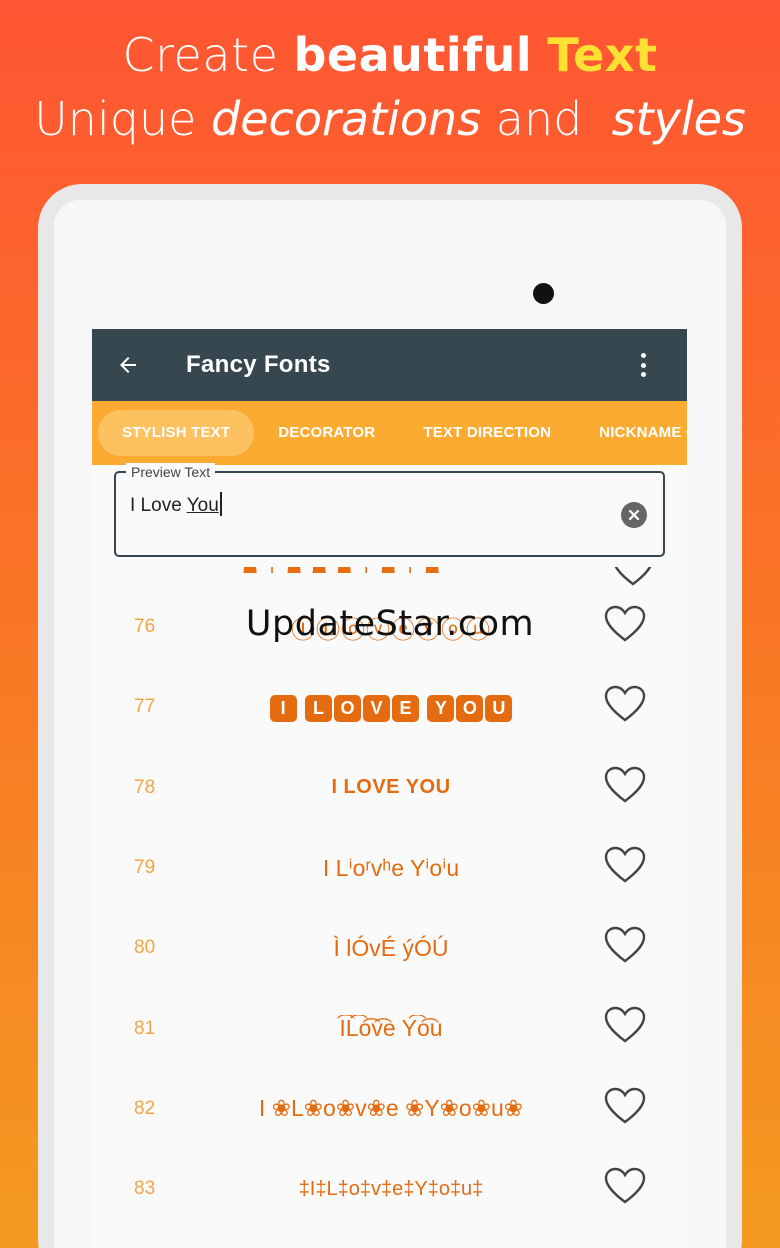 This screenshot has height=1248, width=780. I want to click on watermark-text: UpdateStar.com, so click(390, 624).